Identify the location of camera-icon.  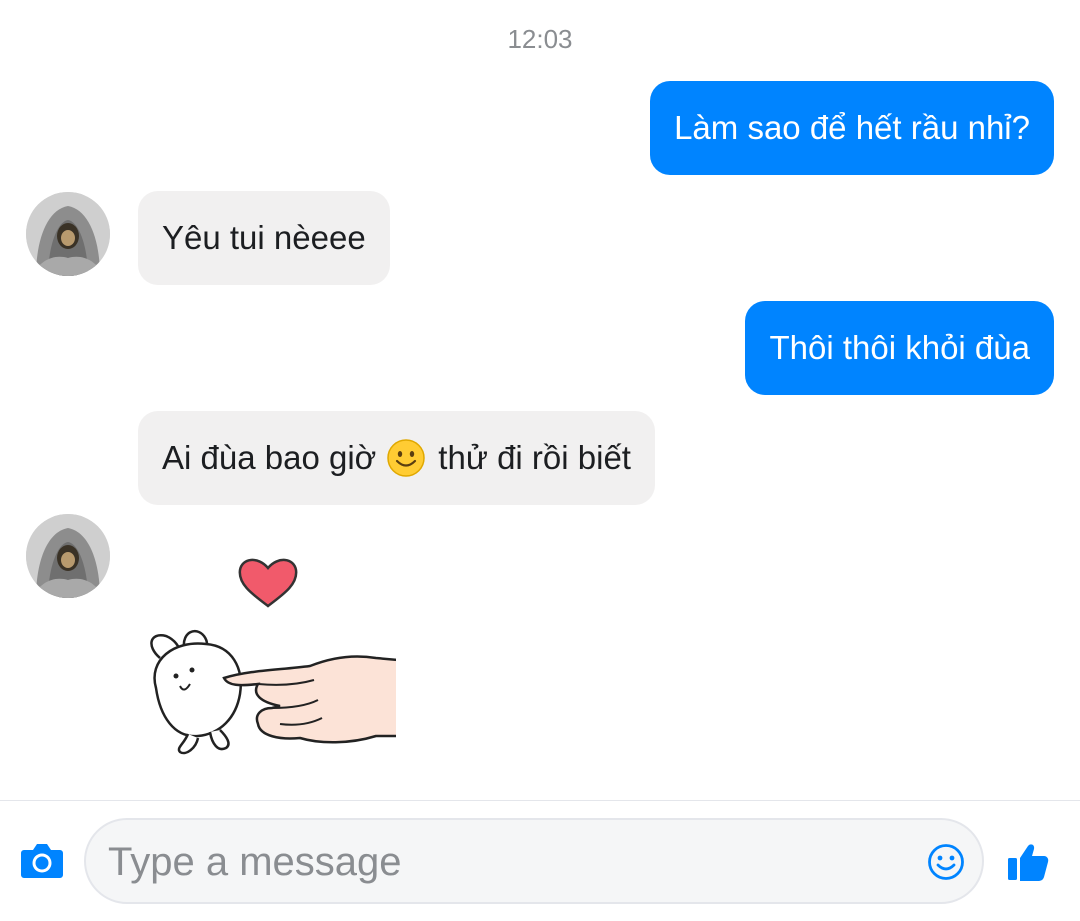
(42, 860).